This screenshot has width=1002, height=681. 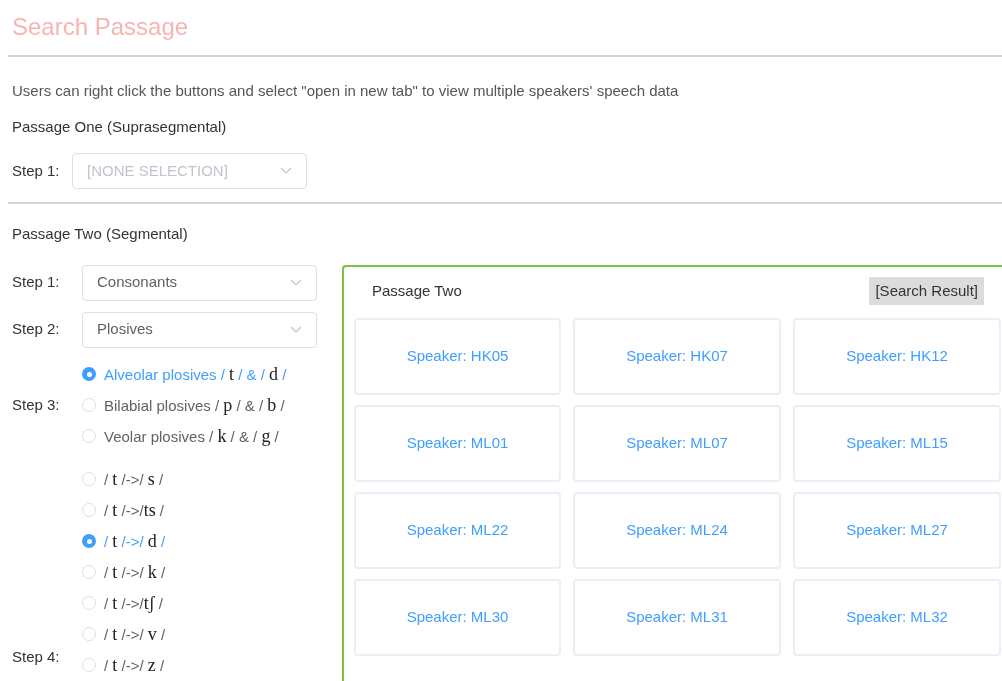 What do you see at coordinates (897, 356) in the screenshot?
I see `speaker-button: Speaker: HK12` at bounding box center [897, 356].